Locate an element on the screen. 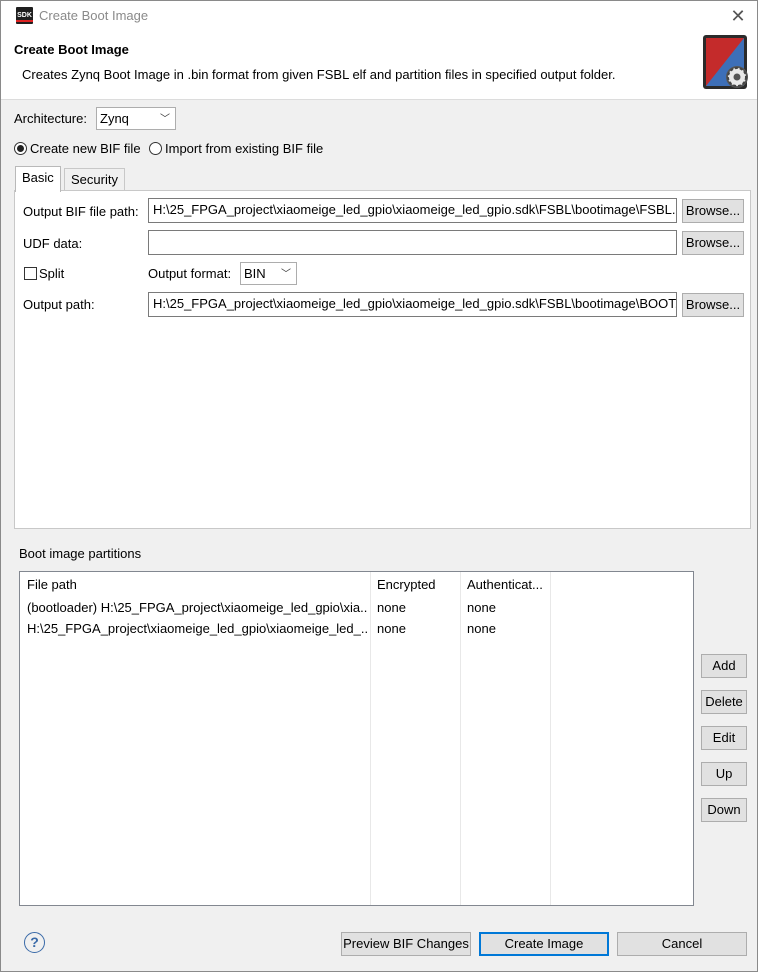  create-bif-label: Create new BIF file is located at coordinates (85, 148).